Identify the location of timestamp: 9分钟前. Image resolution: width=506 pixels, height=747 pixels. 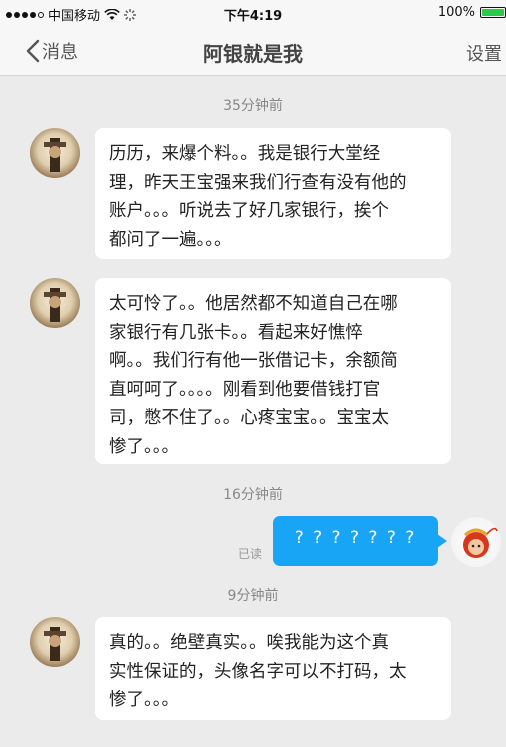
(253, 596).